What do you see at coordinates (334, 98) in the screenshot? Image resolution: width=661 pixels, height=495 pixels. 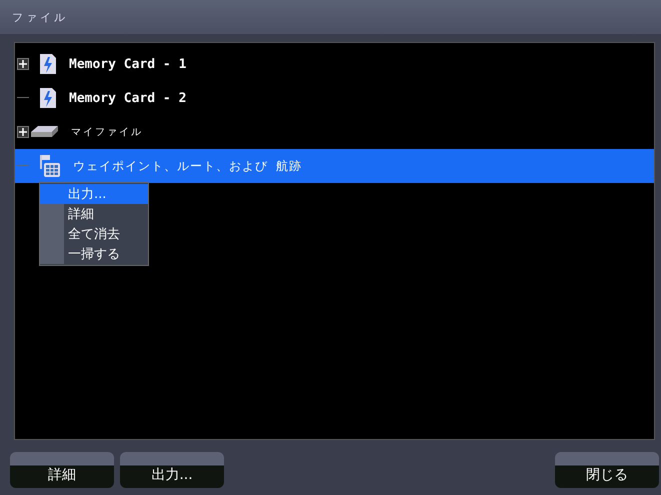 I see `tree-item: Memory Card - 2` at bounding box center [334, 98].